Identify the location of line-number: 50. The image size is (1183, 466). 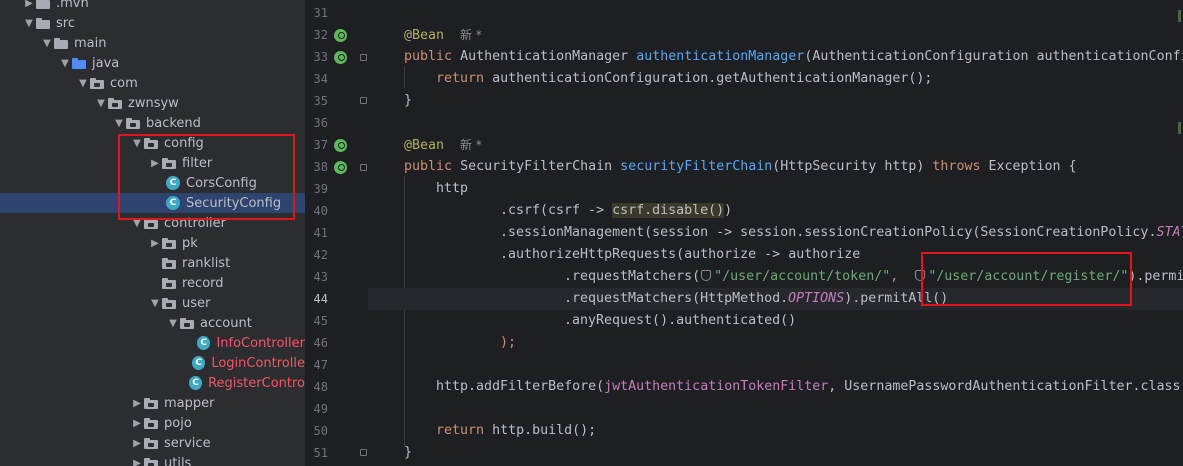
(320, 431).